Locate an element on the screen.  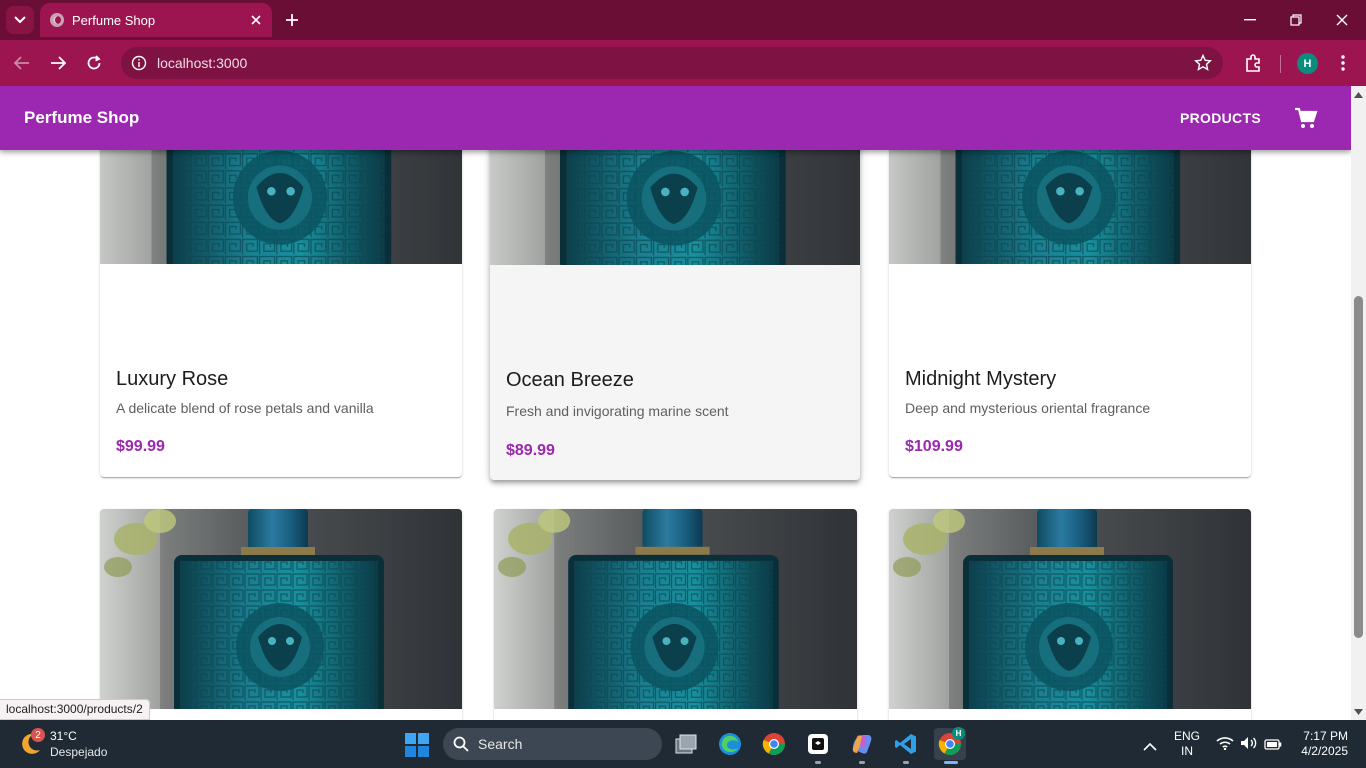
volume-icon is located at coordinates (1249, 745).